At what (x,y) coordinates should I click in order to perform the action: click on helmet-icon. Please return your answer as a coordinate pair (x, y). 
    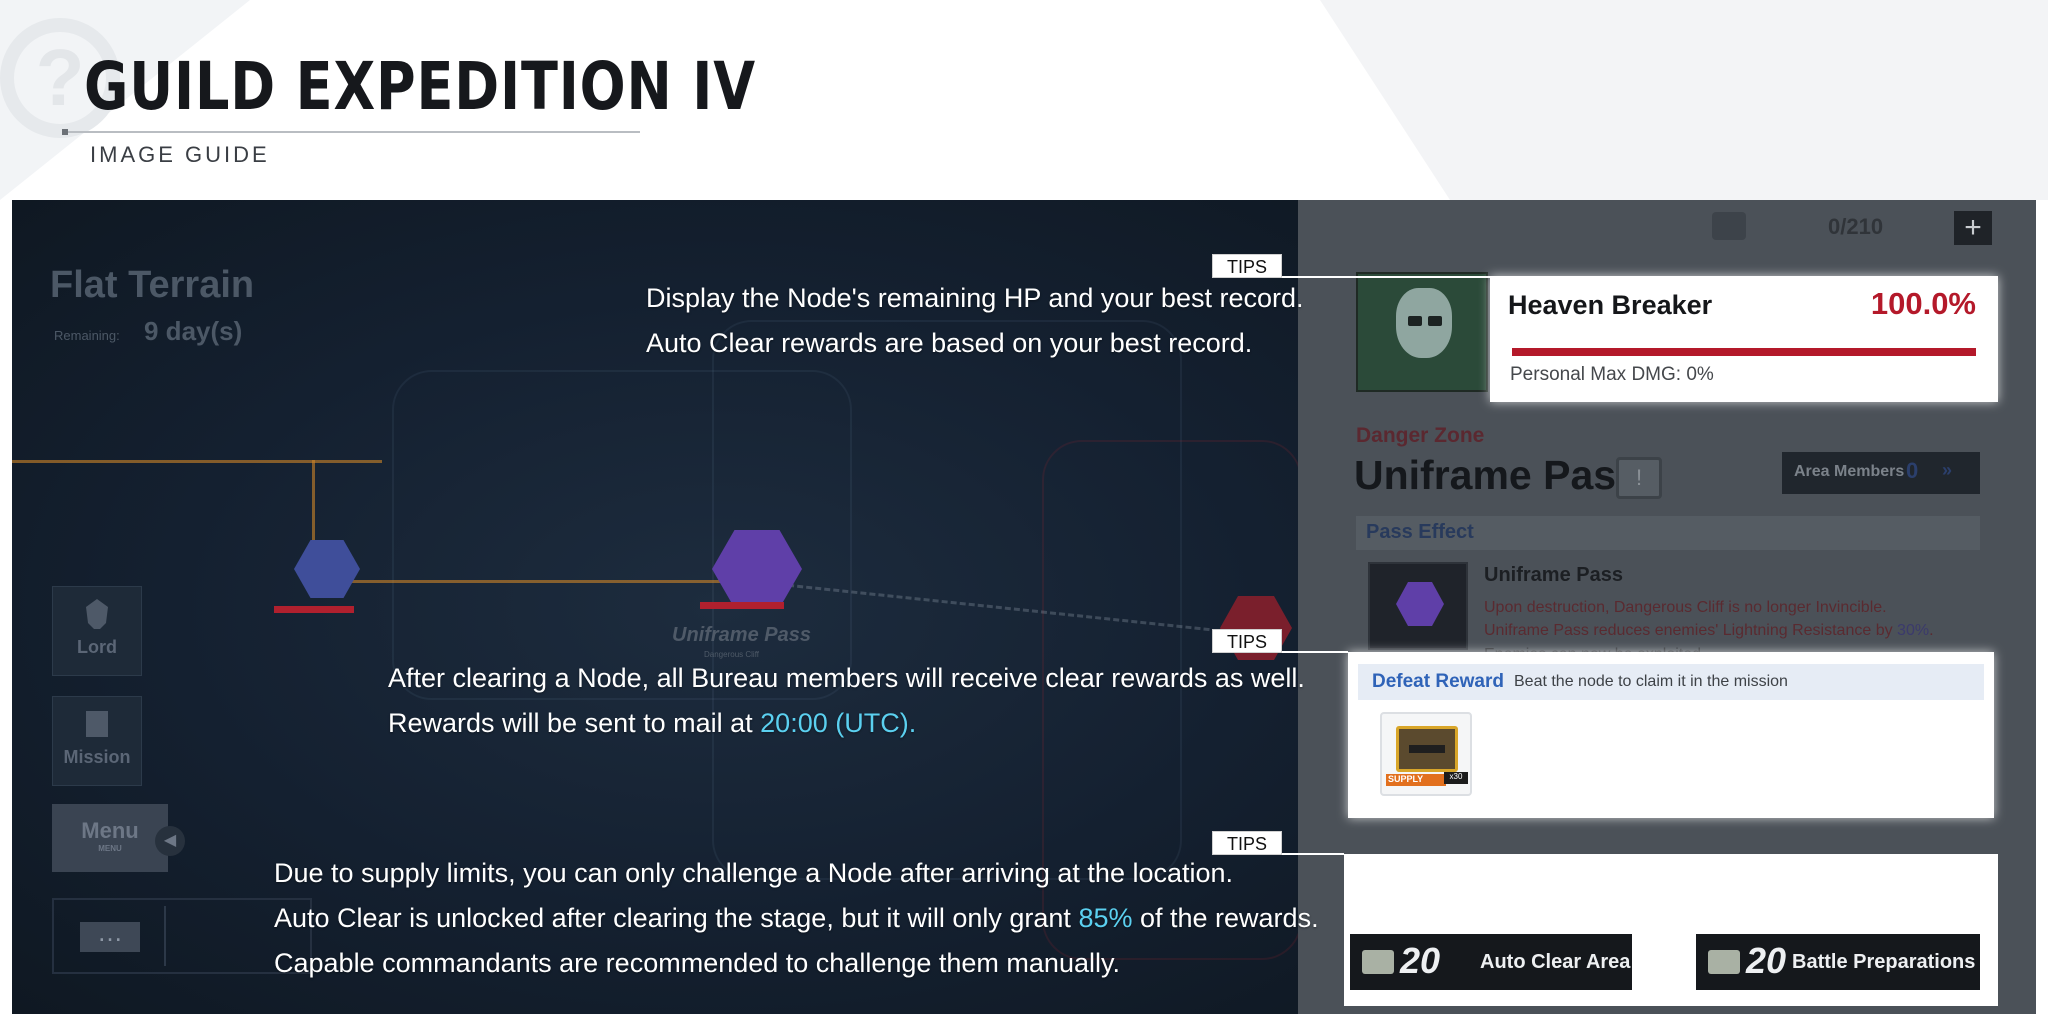
    Looking at the image, I should click on (97, 614).